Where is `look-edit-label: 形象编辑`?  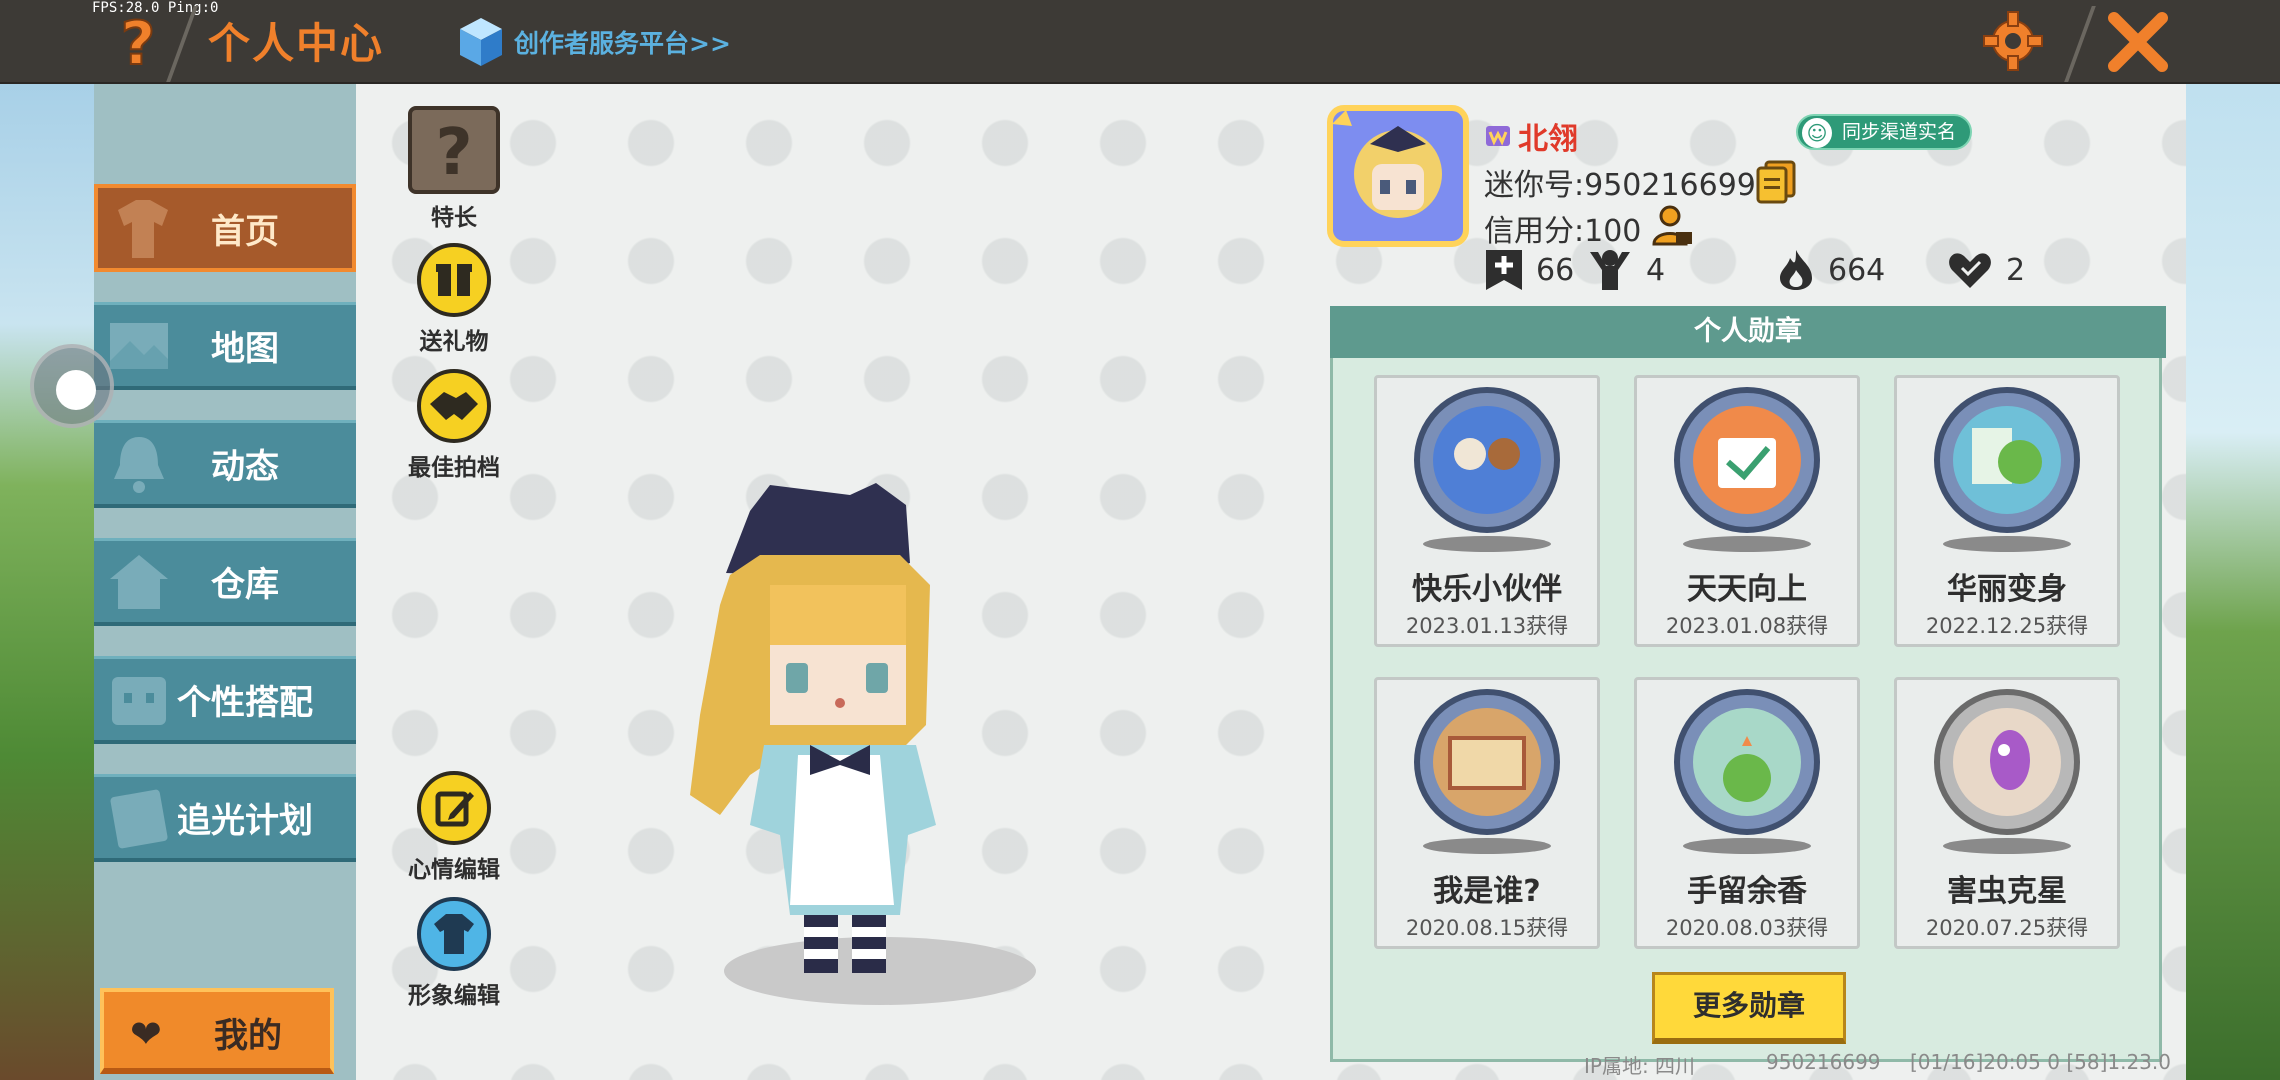
look-edit-label: 形象编辑 is located at coordinates (454, 996).